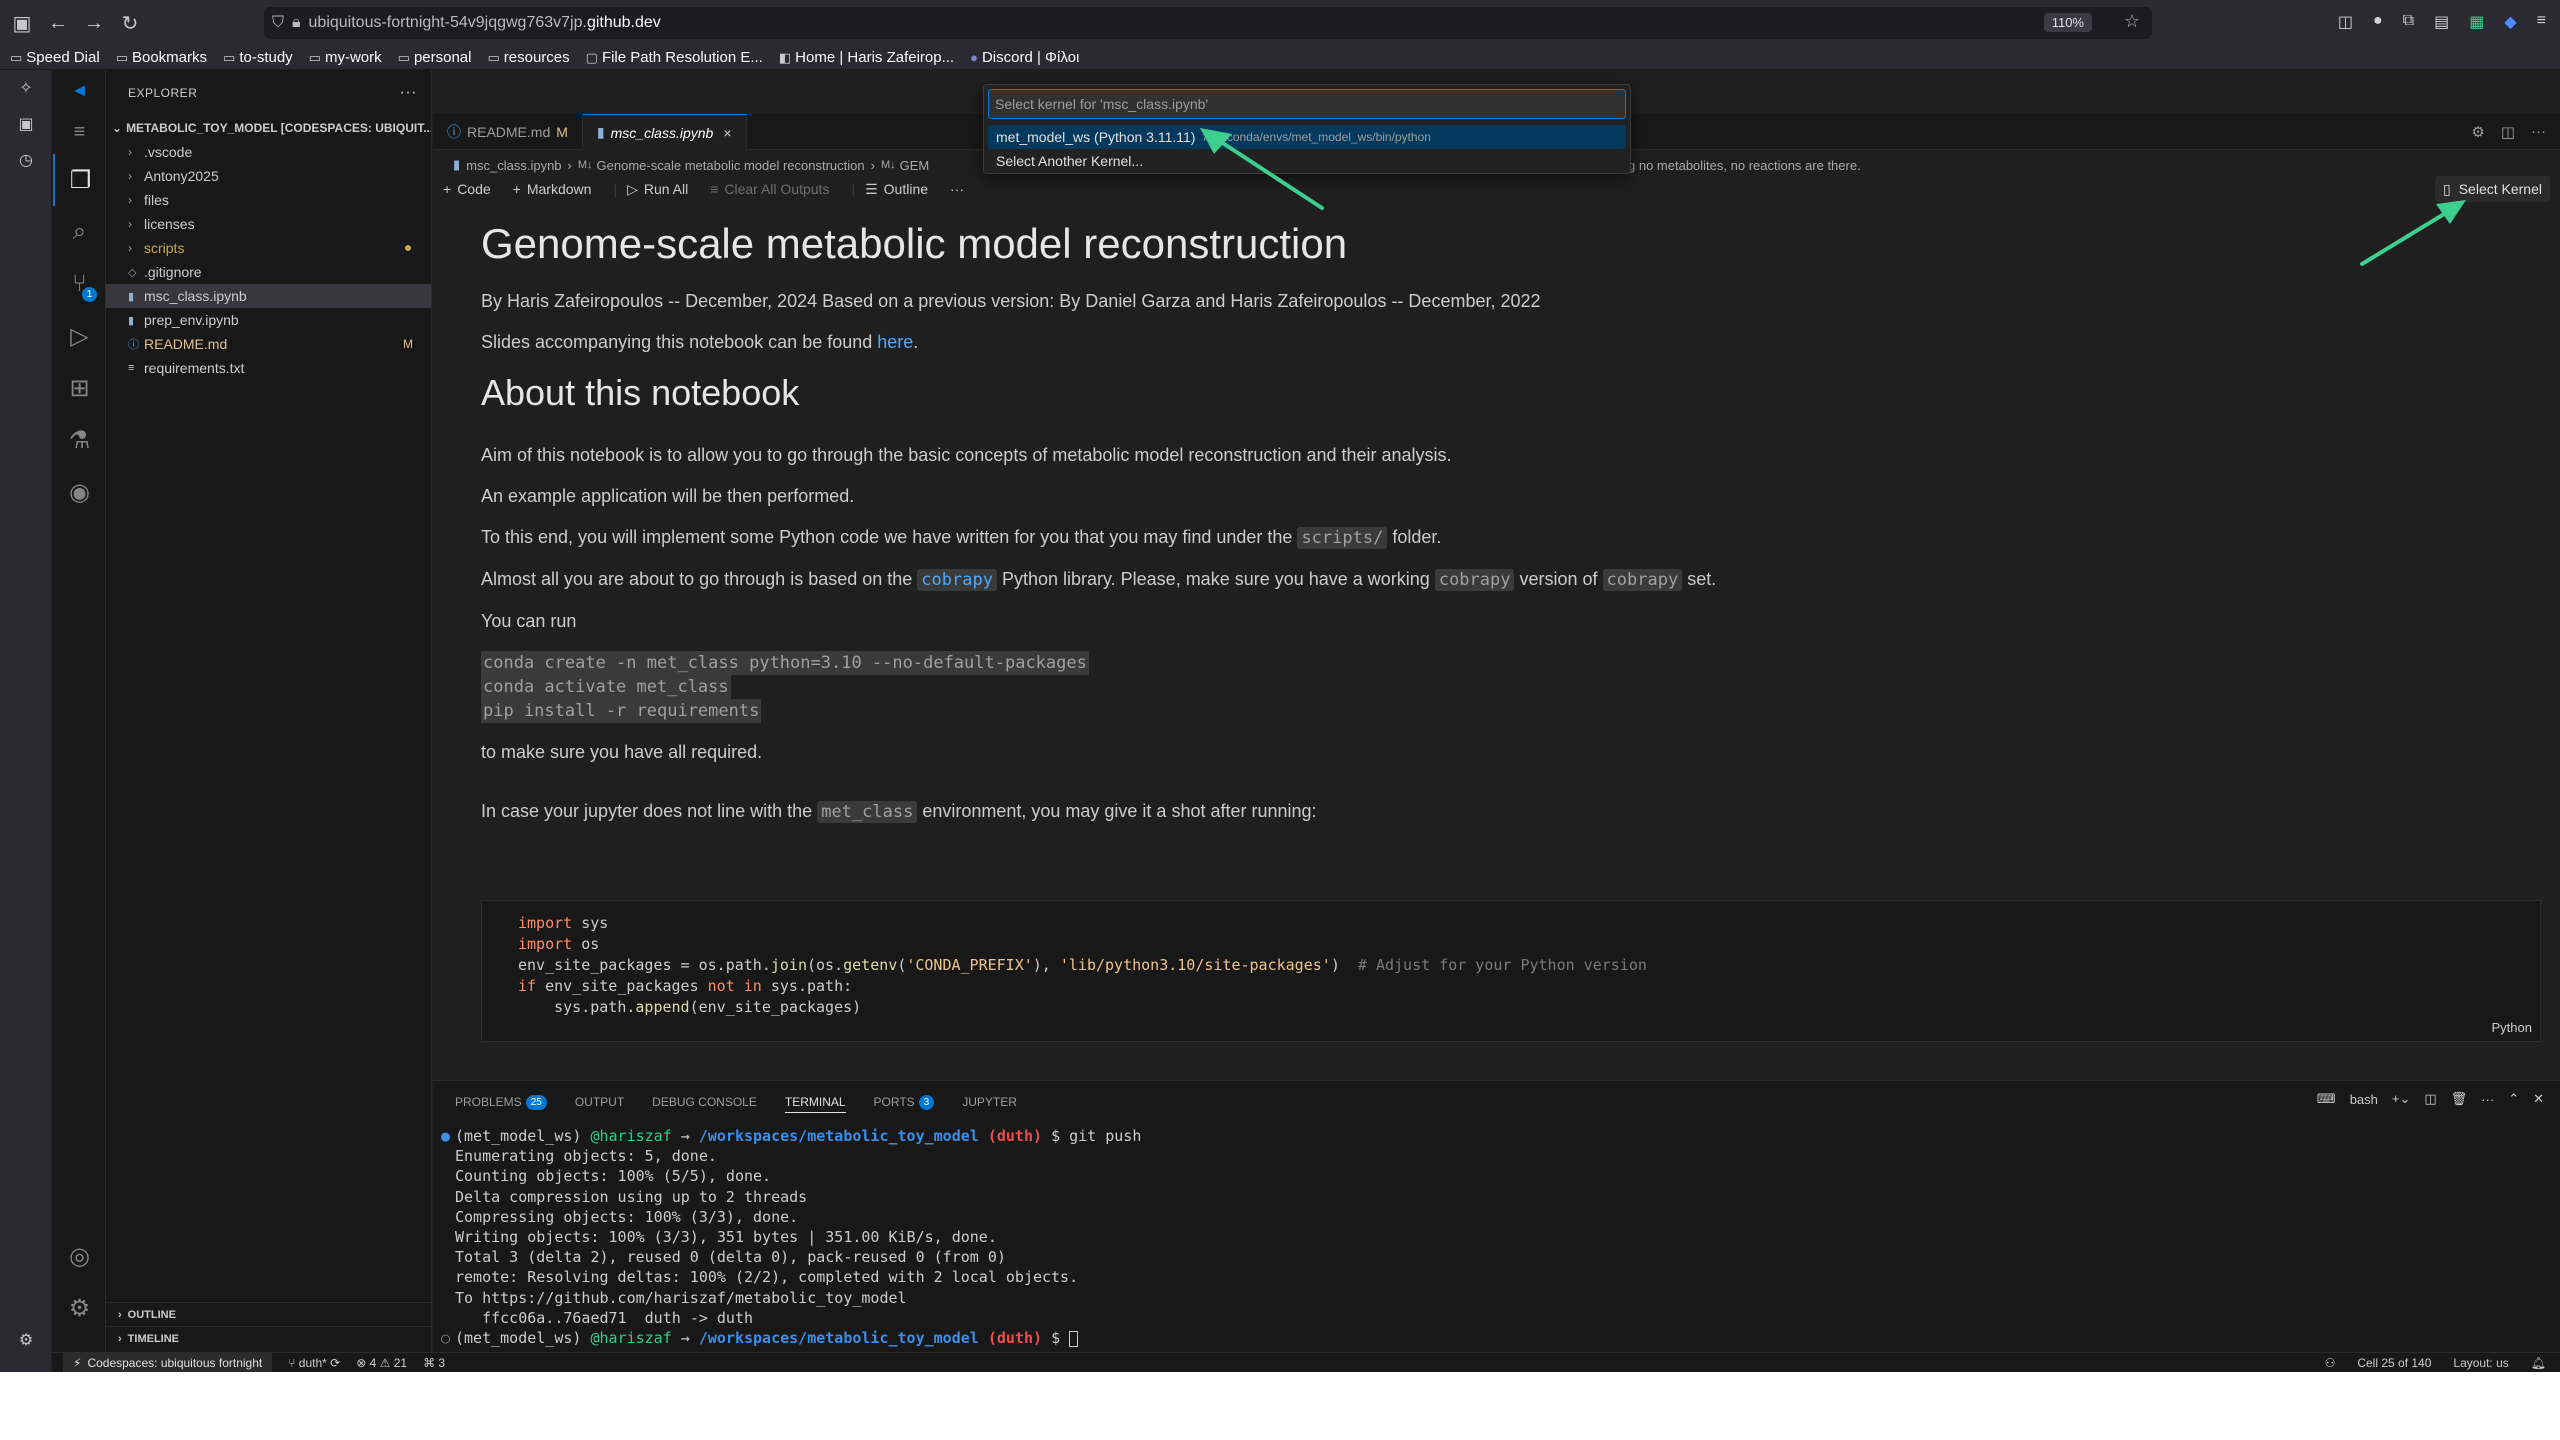  What do you see at coordinates (2067, 22) in the screenshot?
I see `zoom-level: 110%` at bounding box center [2067, 22].